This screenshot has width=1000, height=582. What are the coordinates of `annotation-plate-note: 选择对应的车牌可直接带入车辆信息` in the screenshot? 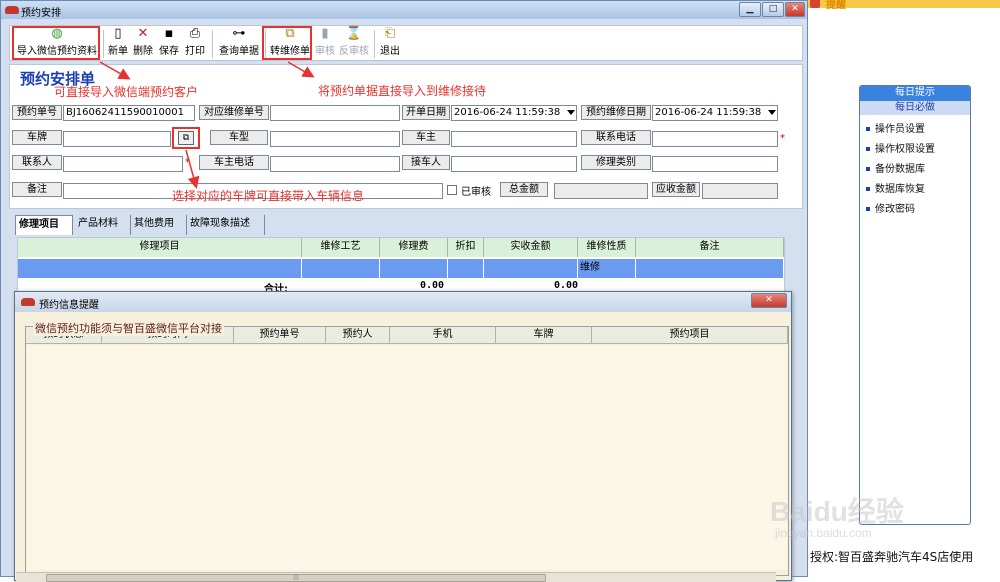 It's located at (268, 196).